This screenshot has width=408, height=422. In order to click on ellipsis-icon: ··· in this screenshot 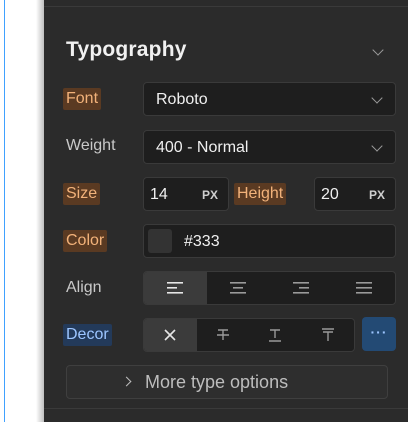, I will do `click(379, 332)`.